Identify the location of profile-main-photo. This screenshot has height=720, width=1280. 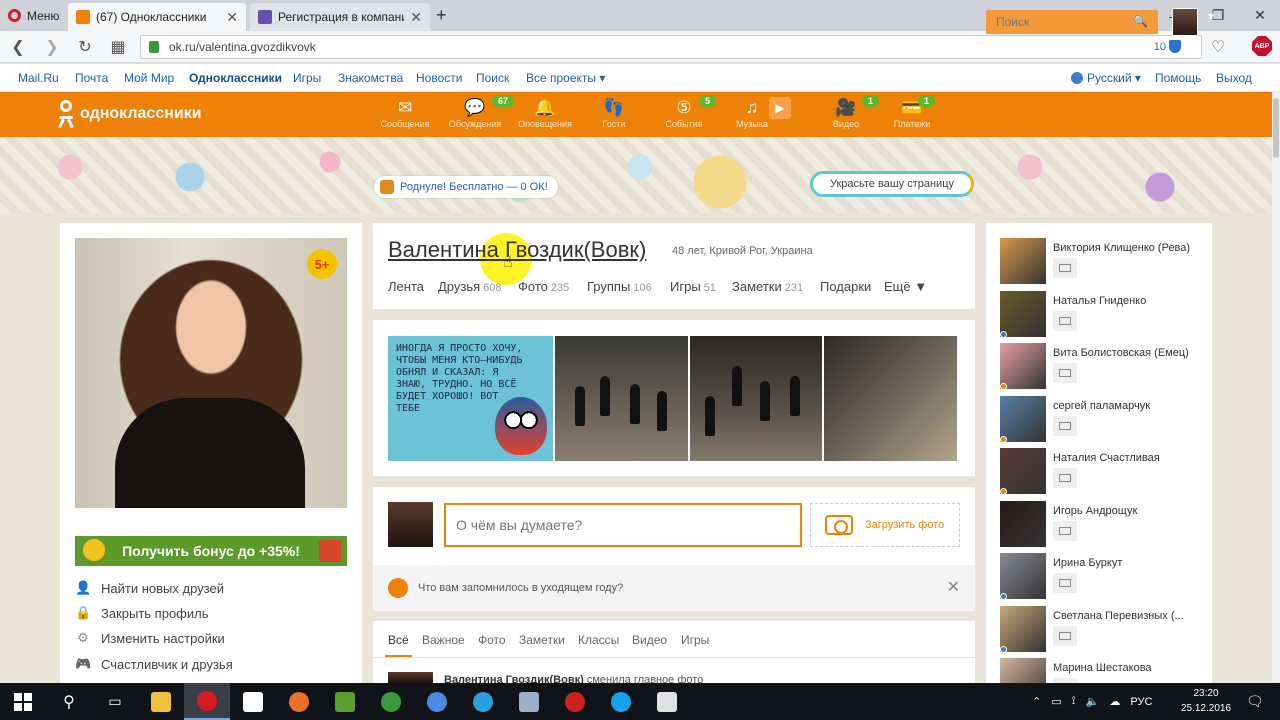
(211, 373).